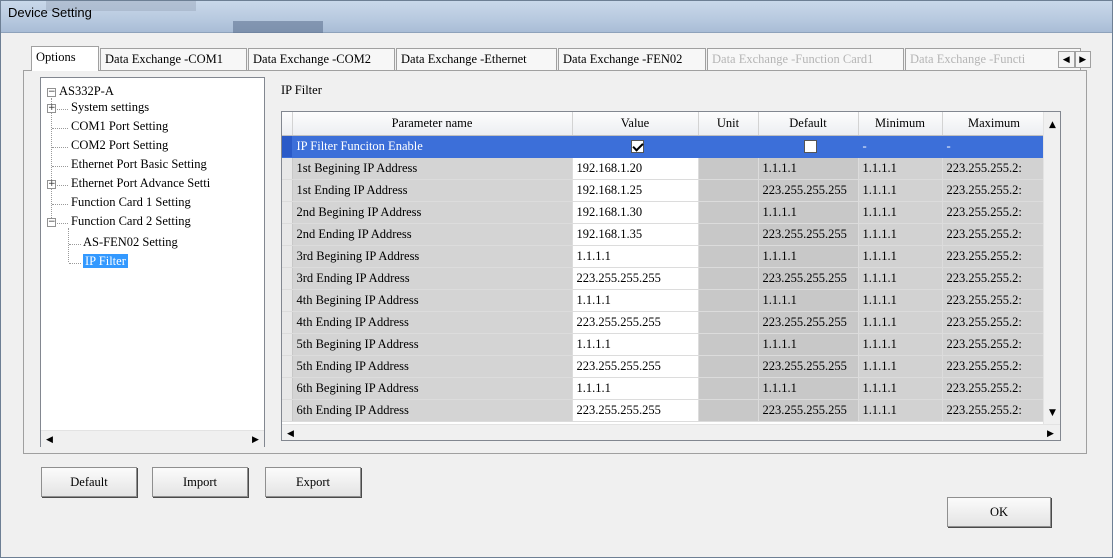 The height and width of the screenshot is (558, 1113). Describe the element at coordinates (635, 124) in the screenshot. I see `column-header-value: Value` at that location.